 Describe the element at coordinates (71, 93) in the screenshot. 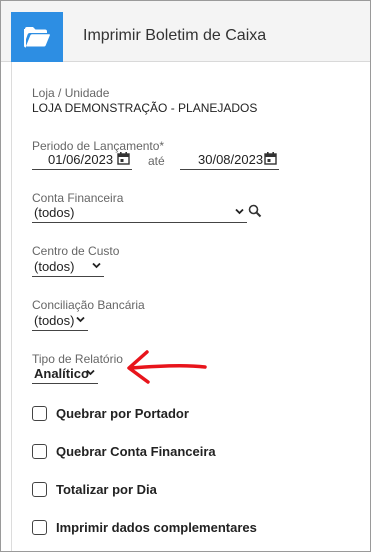

I see `store-label: Loja / Unidade` at that location.